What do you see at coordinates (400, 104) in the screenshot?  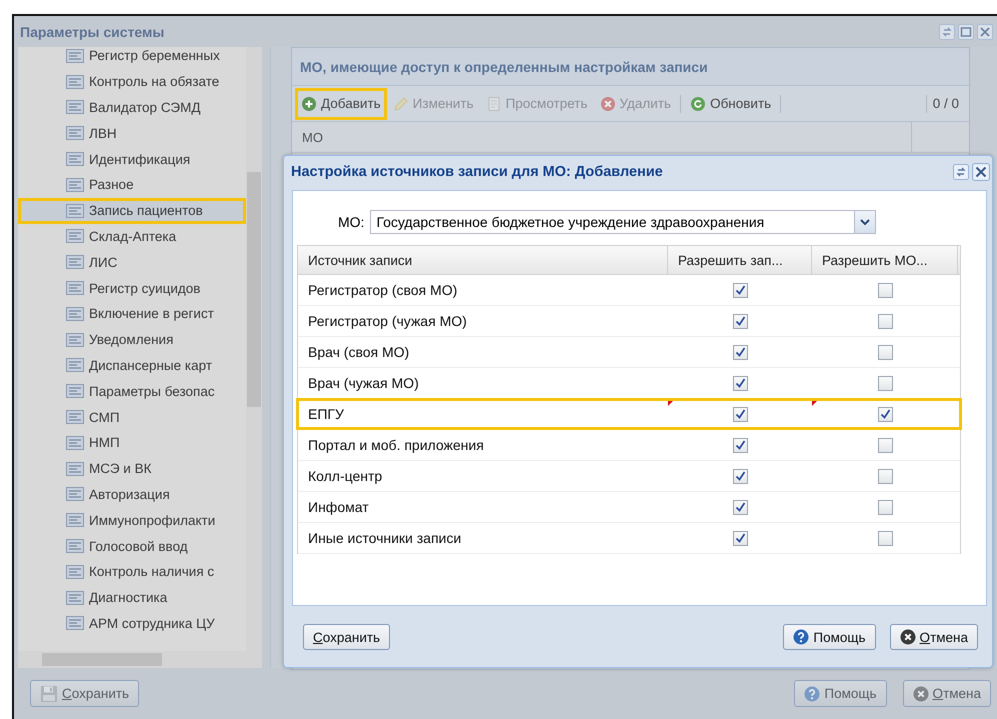 I see `pencil-icon` at bounding box center [400, 104].